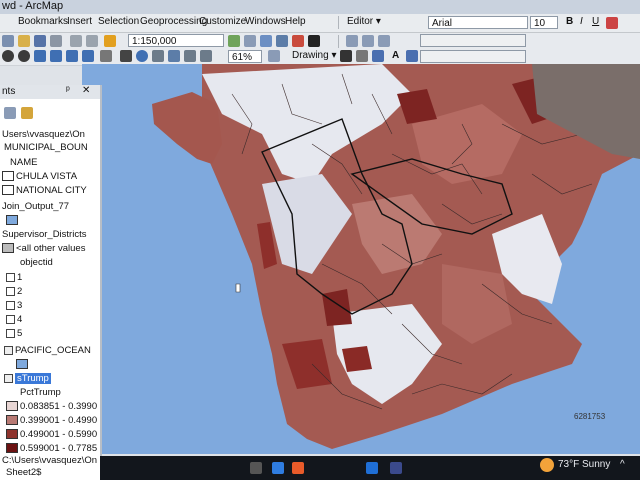 The image size is (640, 480). I want to click on range-1-swatch, so click(12, 406).